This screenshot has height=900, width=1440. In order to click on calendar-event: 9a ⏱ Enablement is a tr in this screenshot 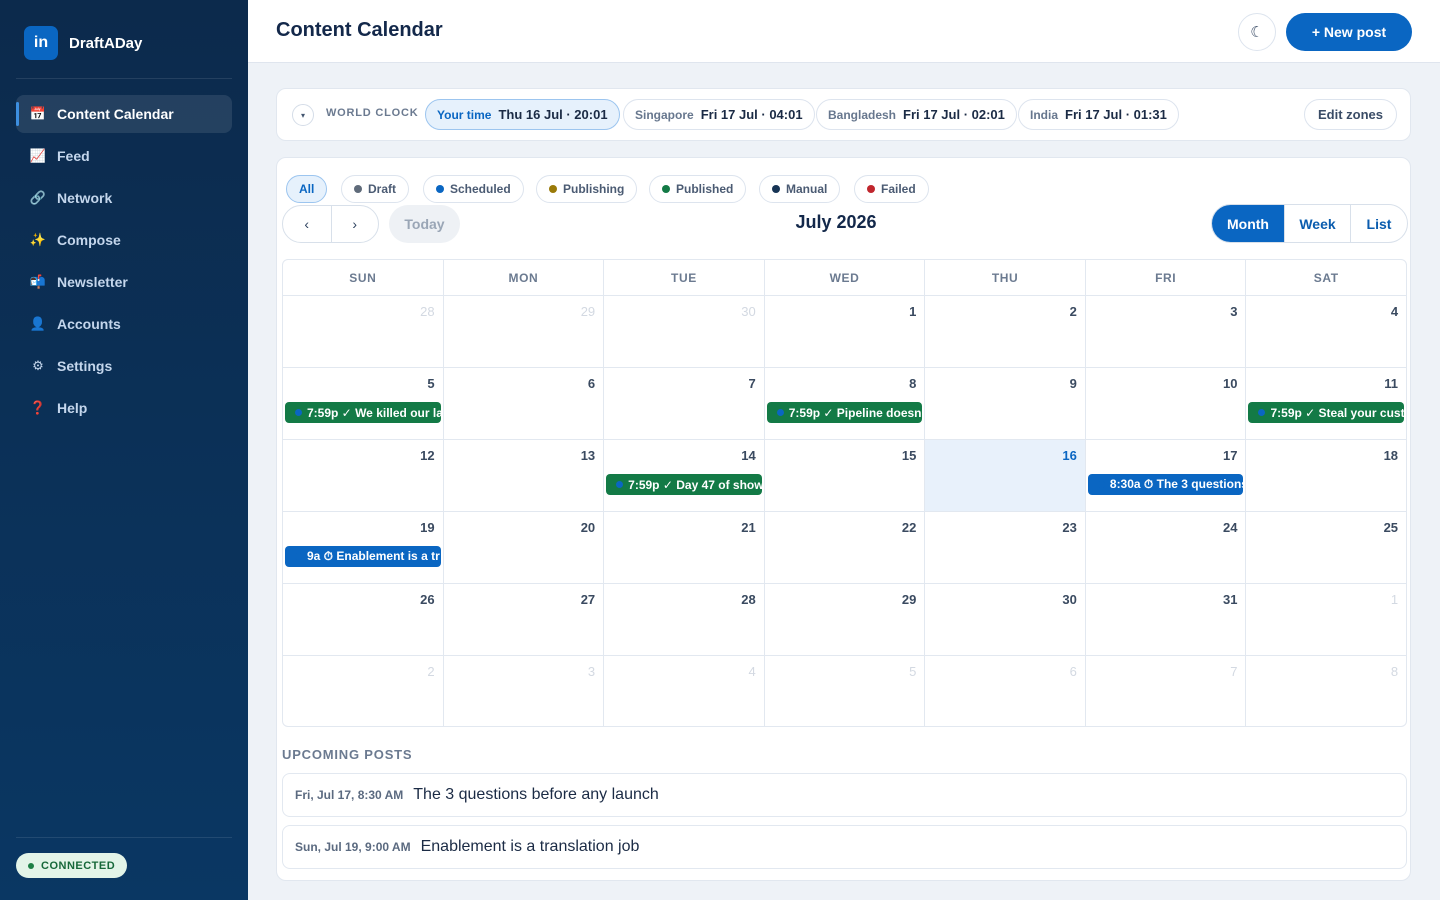, I will do `click(363, 556)`.